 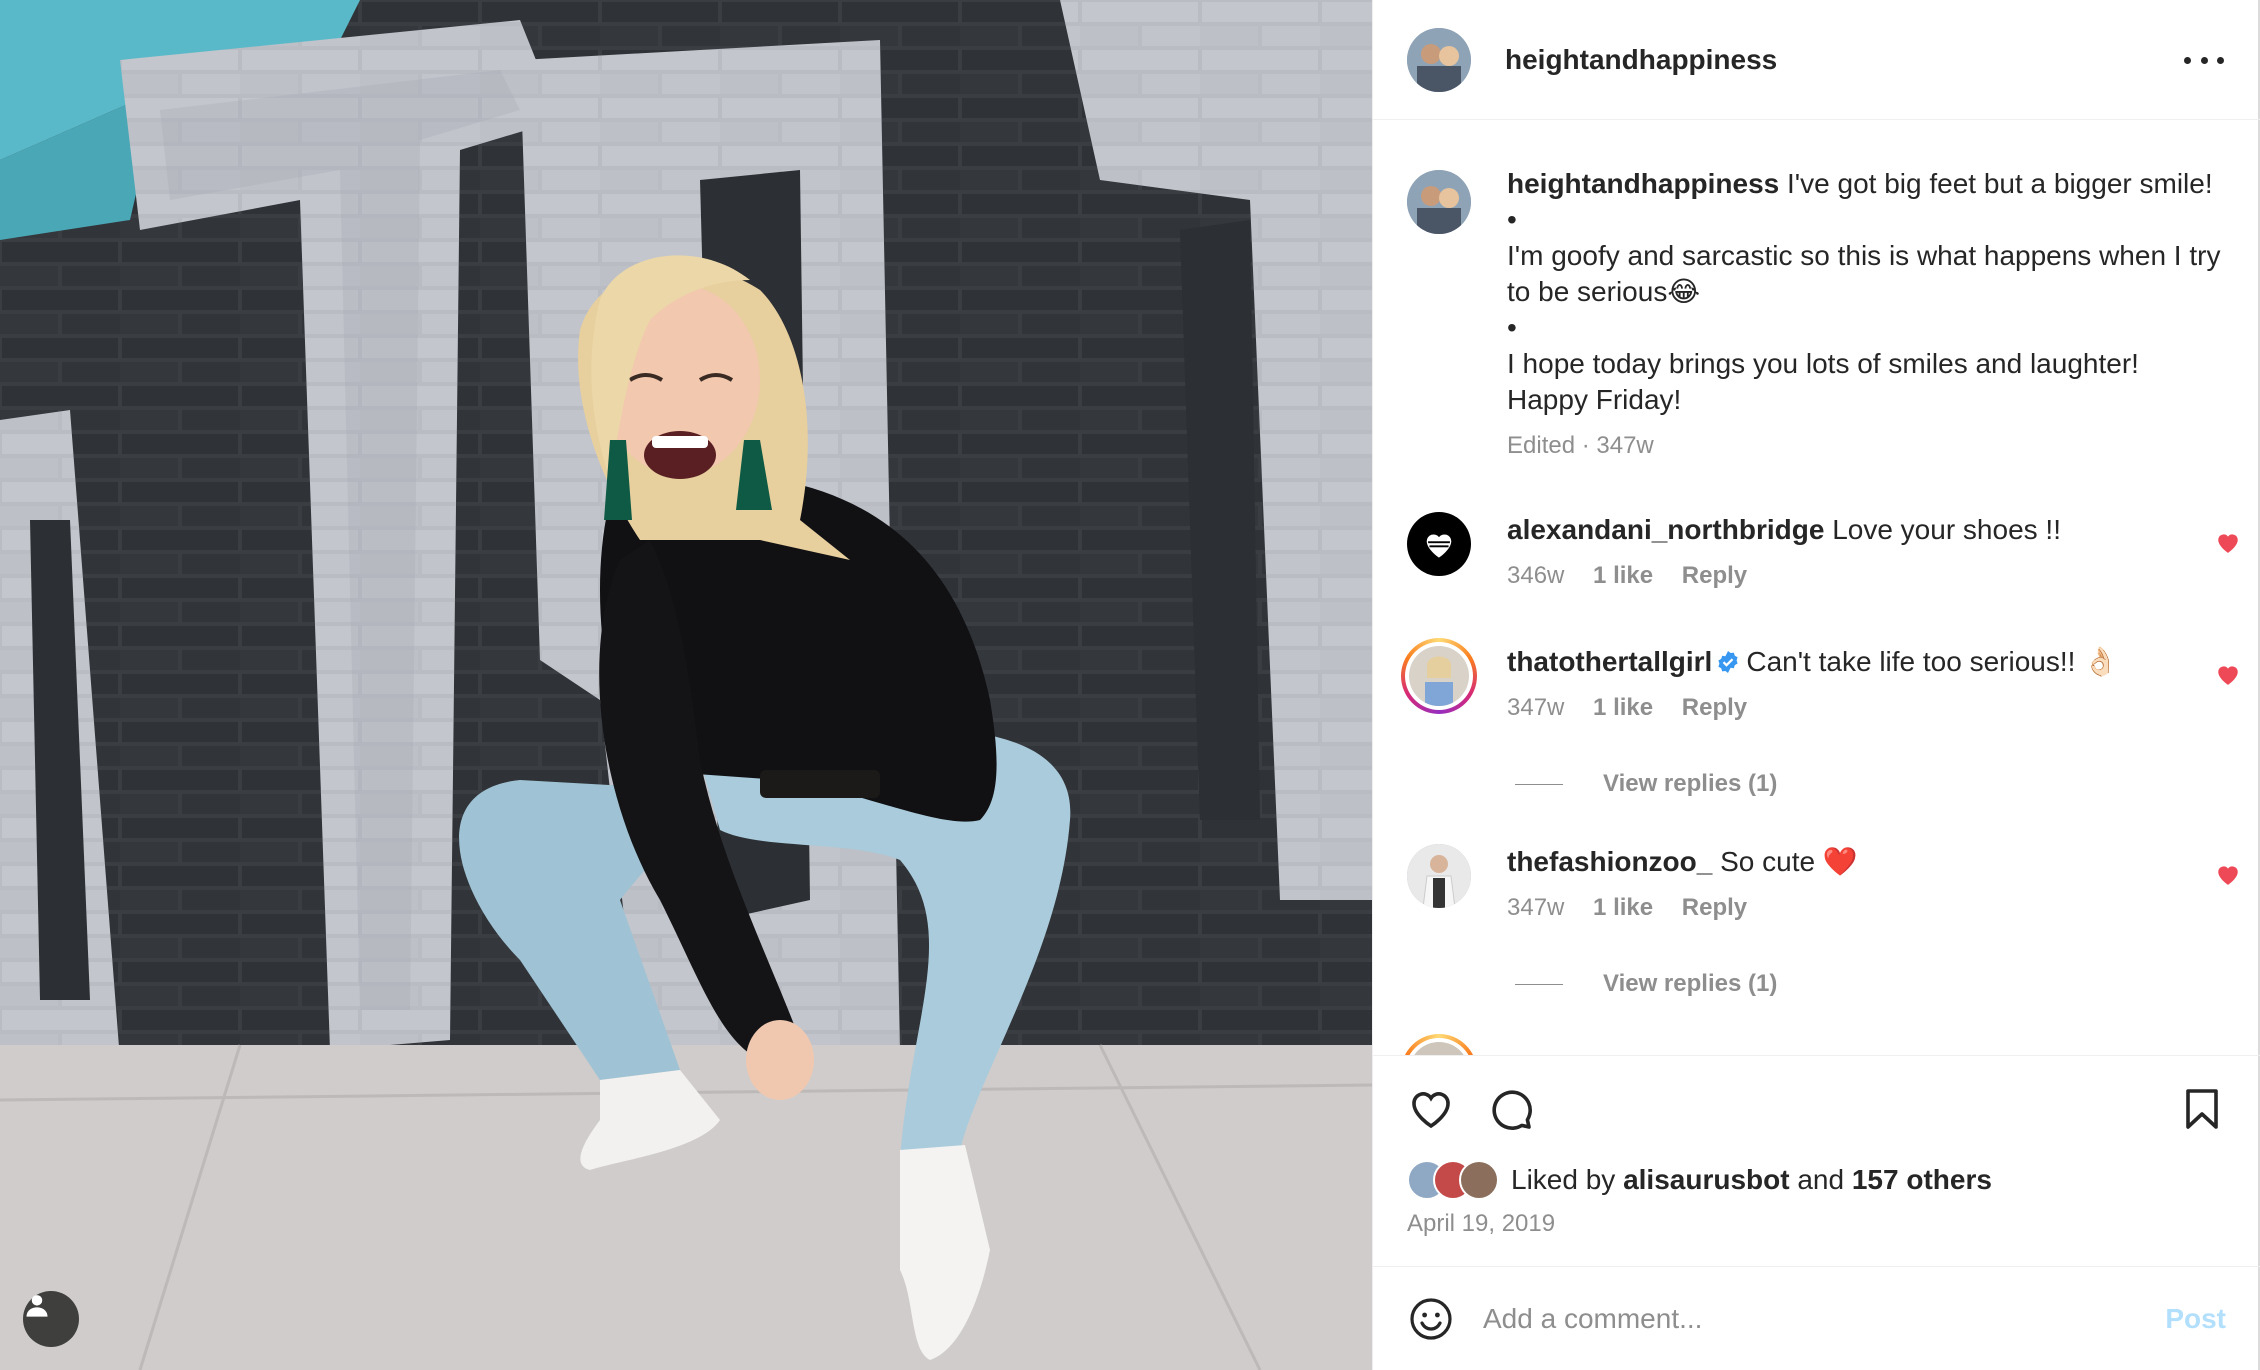 I want to click on comment-username: thefashionzoo_, so click(x=1609, y=861).